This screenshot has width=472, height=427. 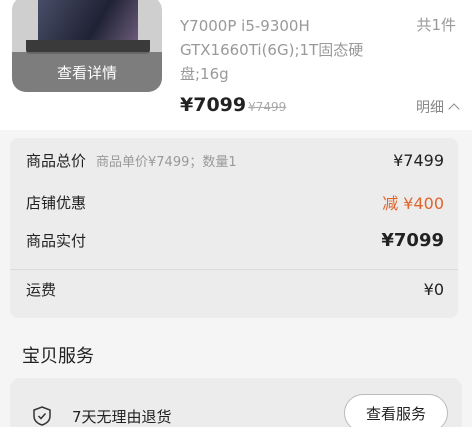 What do you see at coordinates (433, 289) in the screenshot?
I see `shipping-value: ¥0` at bounding box center [433, 289].